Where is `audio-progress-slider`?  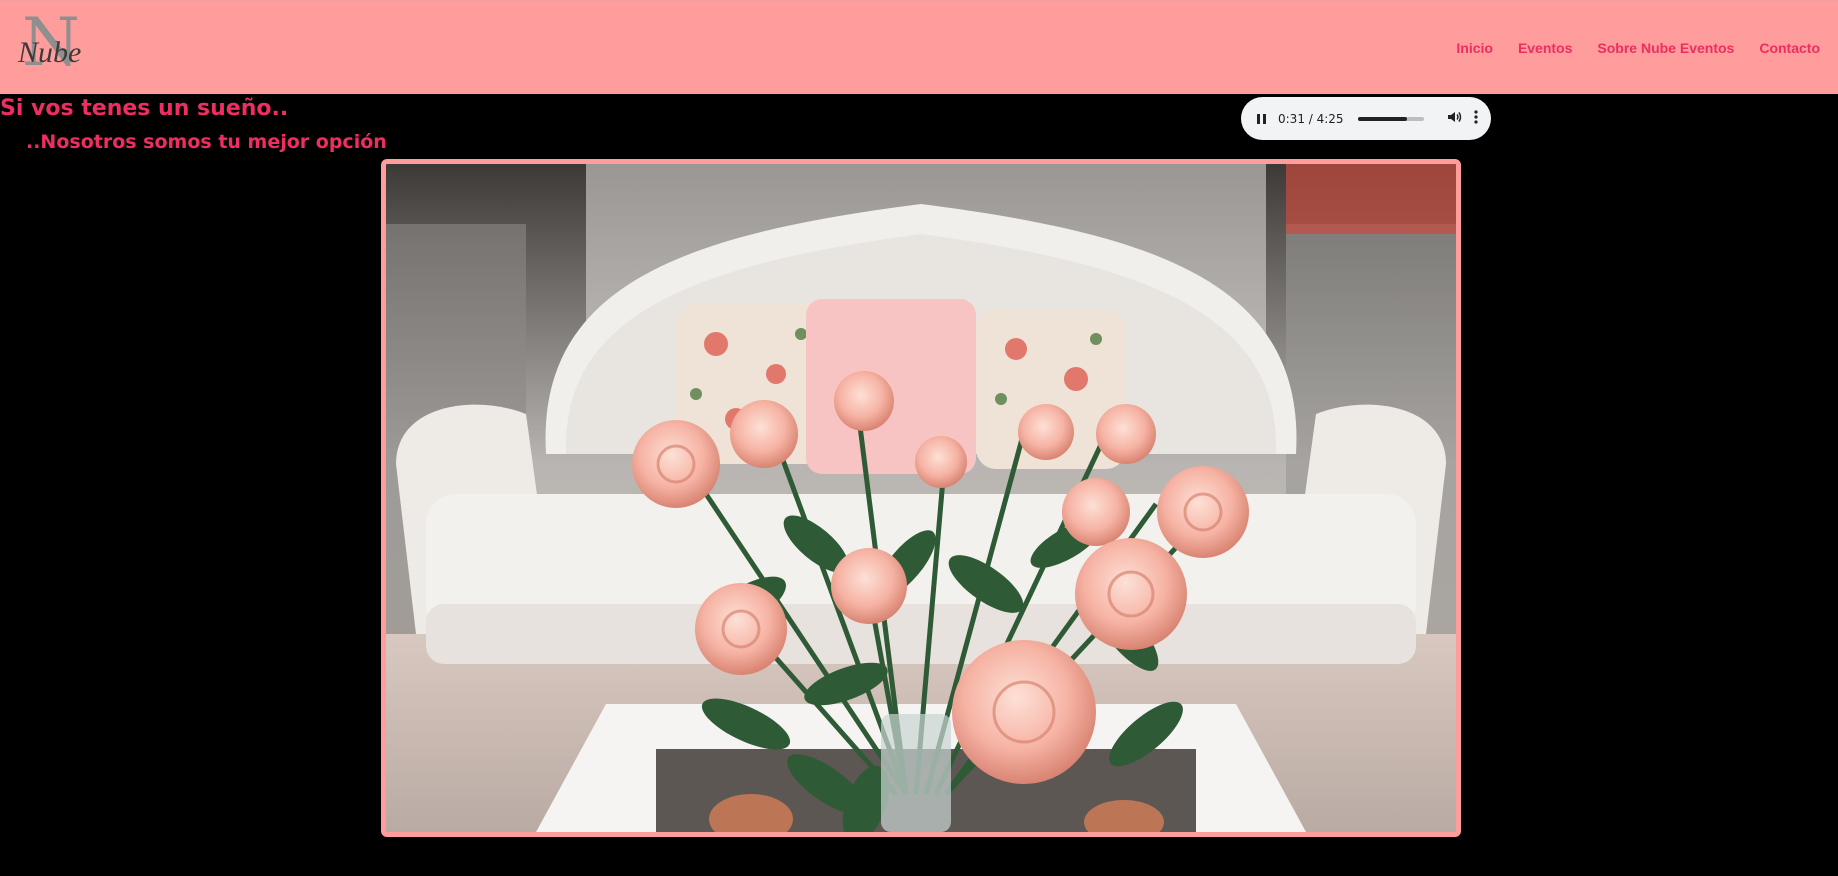 audio-progress-slider is located at coordinates (1390, 118).